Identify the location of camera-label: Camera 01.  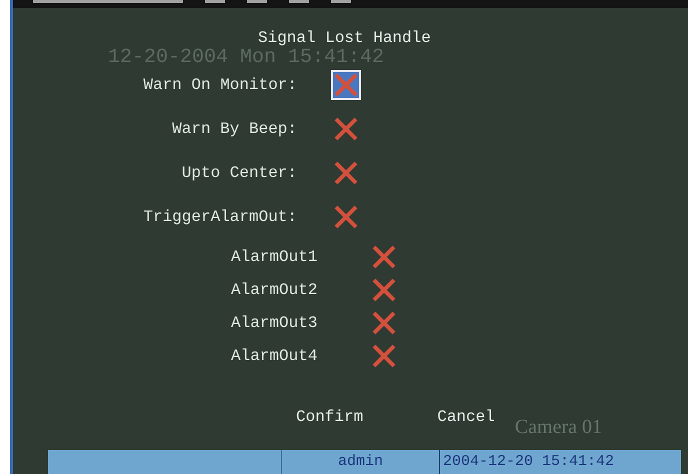
(558, 427).